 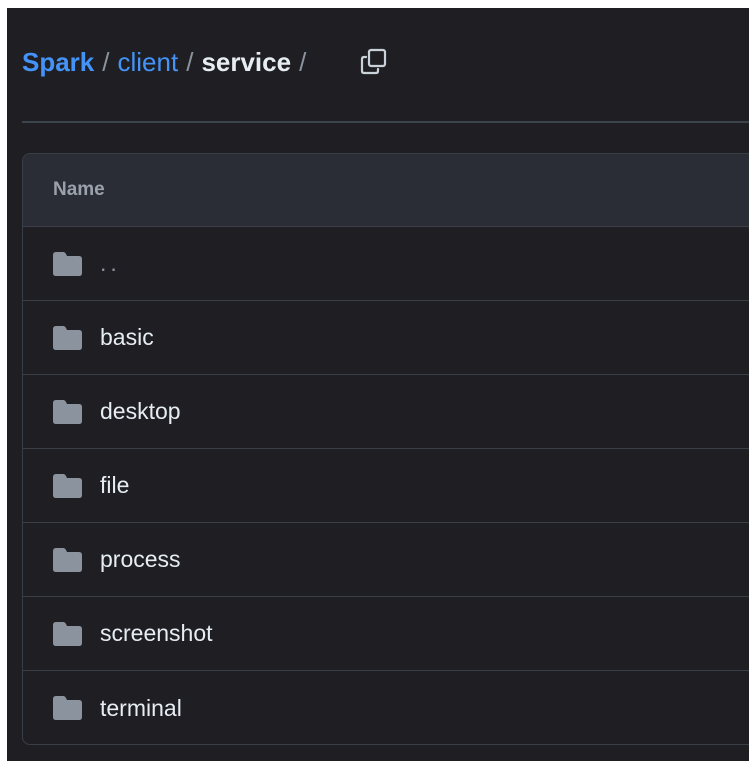 What do you see at coordinates (140, 411) in the screenshot?
I see `folder-name: desktop` at bounding box center [140, 411].